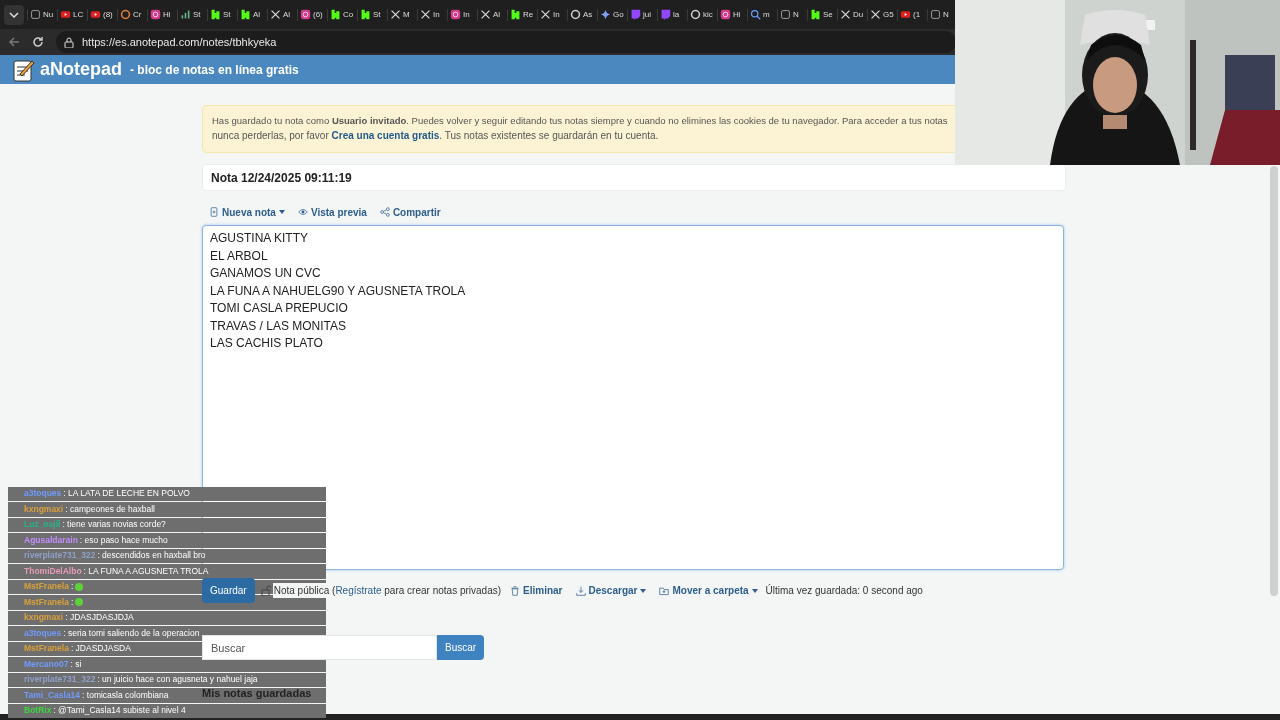 The height and width of the screenshot is (720, 1280). I want to click on reload-icon, so click(38, 42).